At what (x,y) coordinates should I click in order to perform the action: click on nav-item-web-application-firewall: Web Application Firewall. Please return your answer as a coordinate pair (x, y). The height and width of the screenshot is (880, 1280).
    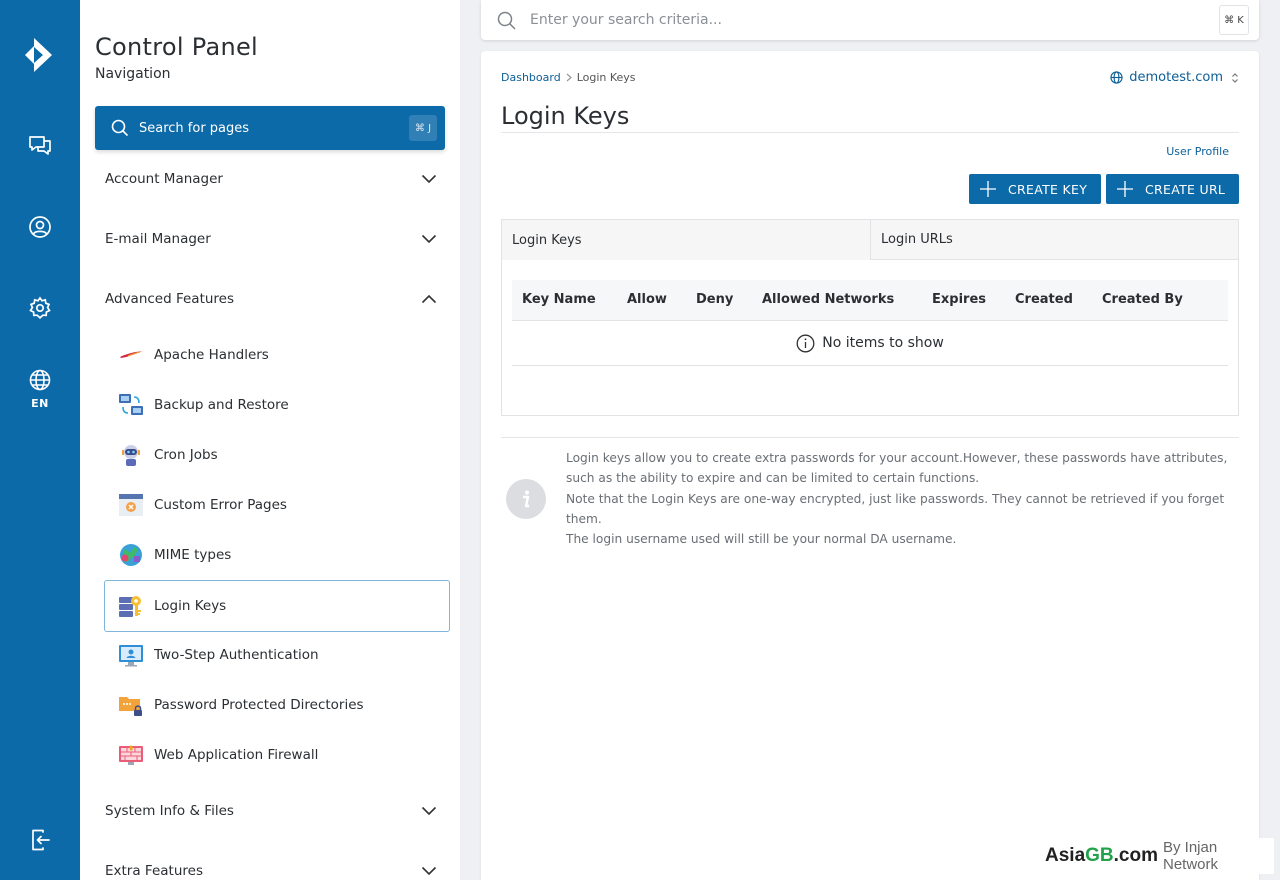
    Looking at the image, I should click on (277, 755).